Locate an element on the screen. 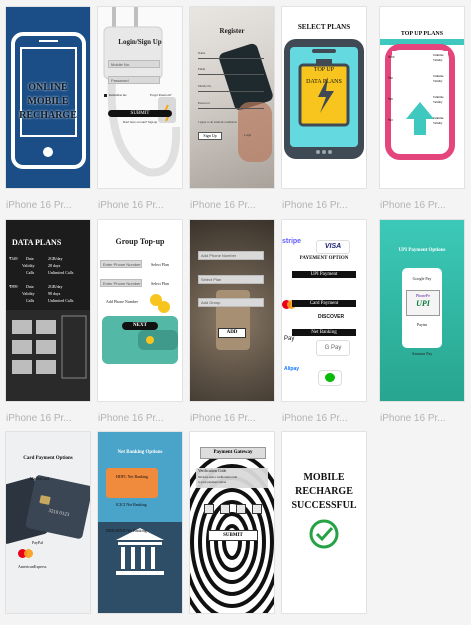  group-add-button: ADD is located at coordinates (232, 333).